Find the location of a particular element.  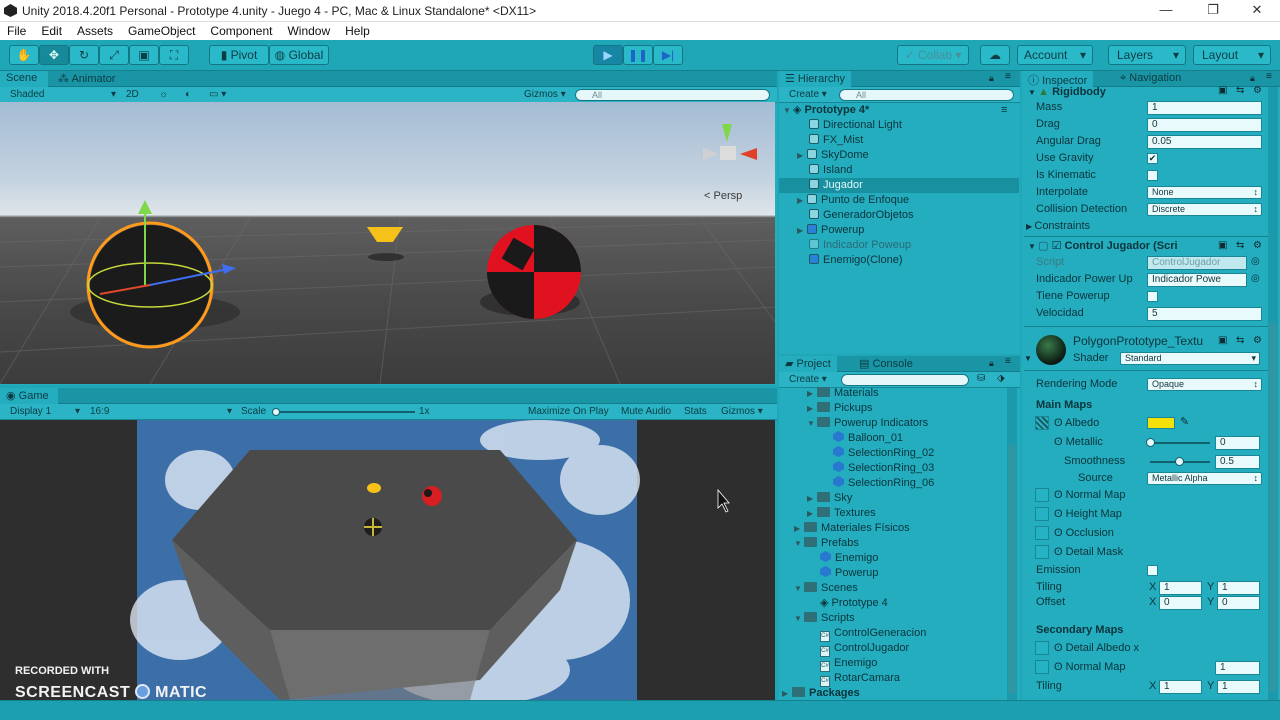

transform-tool-button: ⛶ is located at coordinates (174, 55).